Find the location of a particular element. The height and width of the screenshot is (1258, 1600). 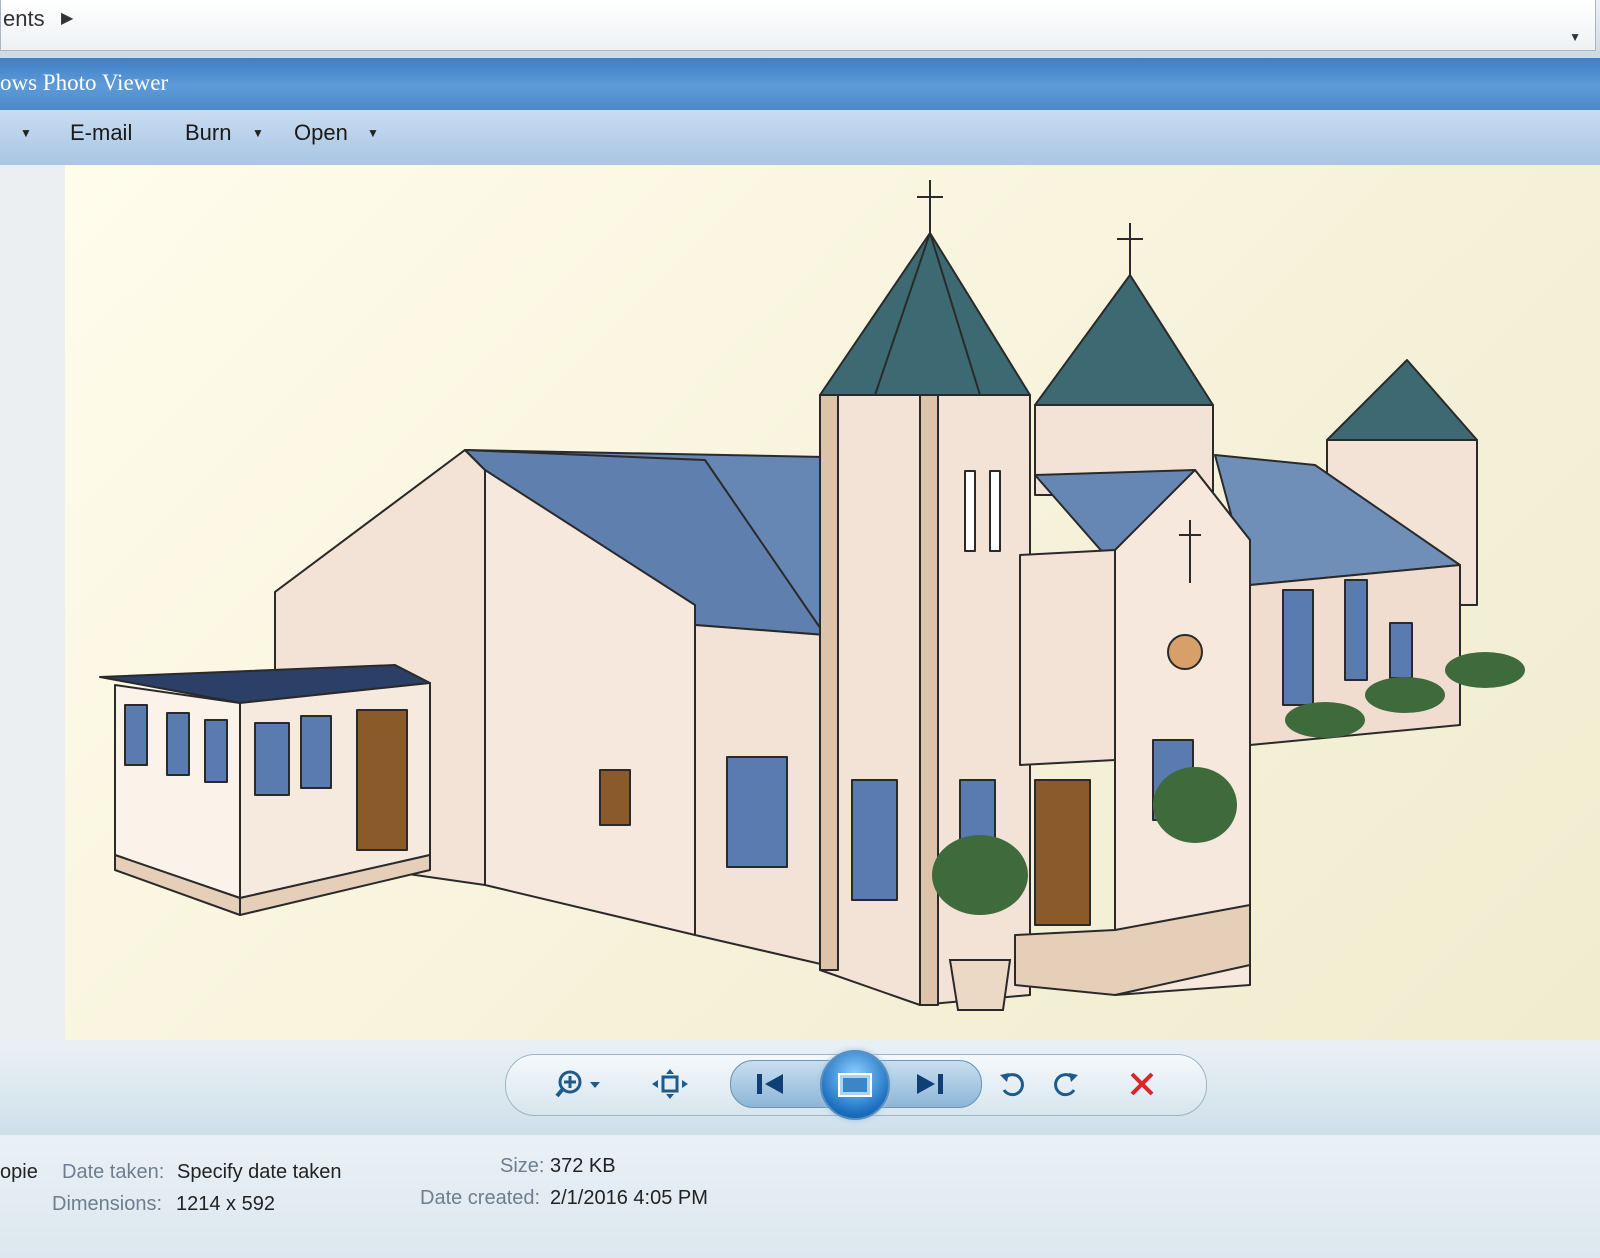

actual-size-button is located at coordinates (670, 1084).